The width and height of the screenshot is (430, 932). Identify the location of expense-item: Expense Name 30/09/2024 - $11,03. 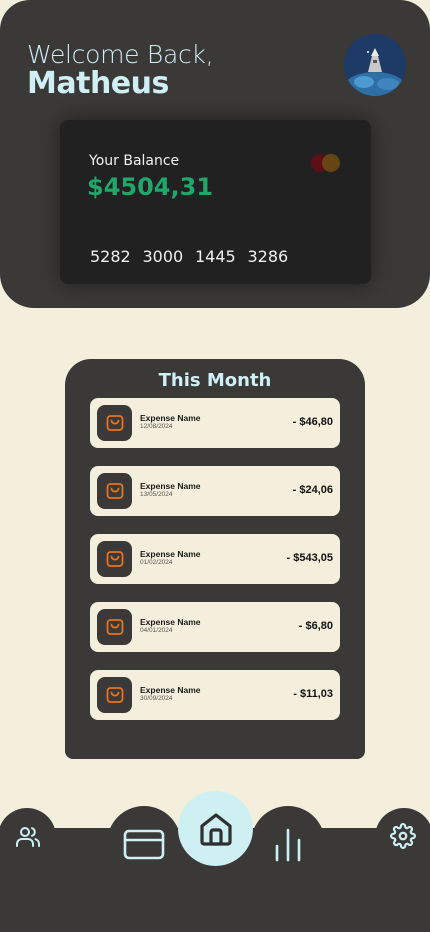
(215, 695).